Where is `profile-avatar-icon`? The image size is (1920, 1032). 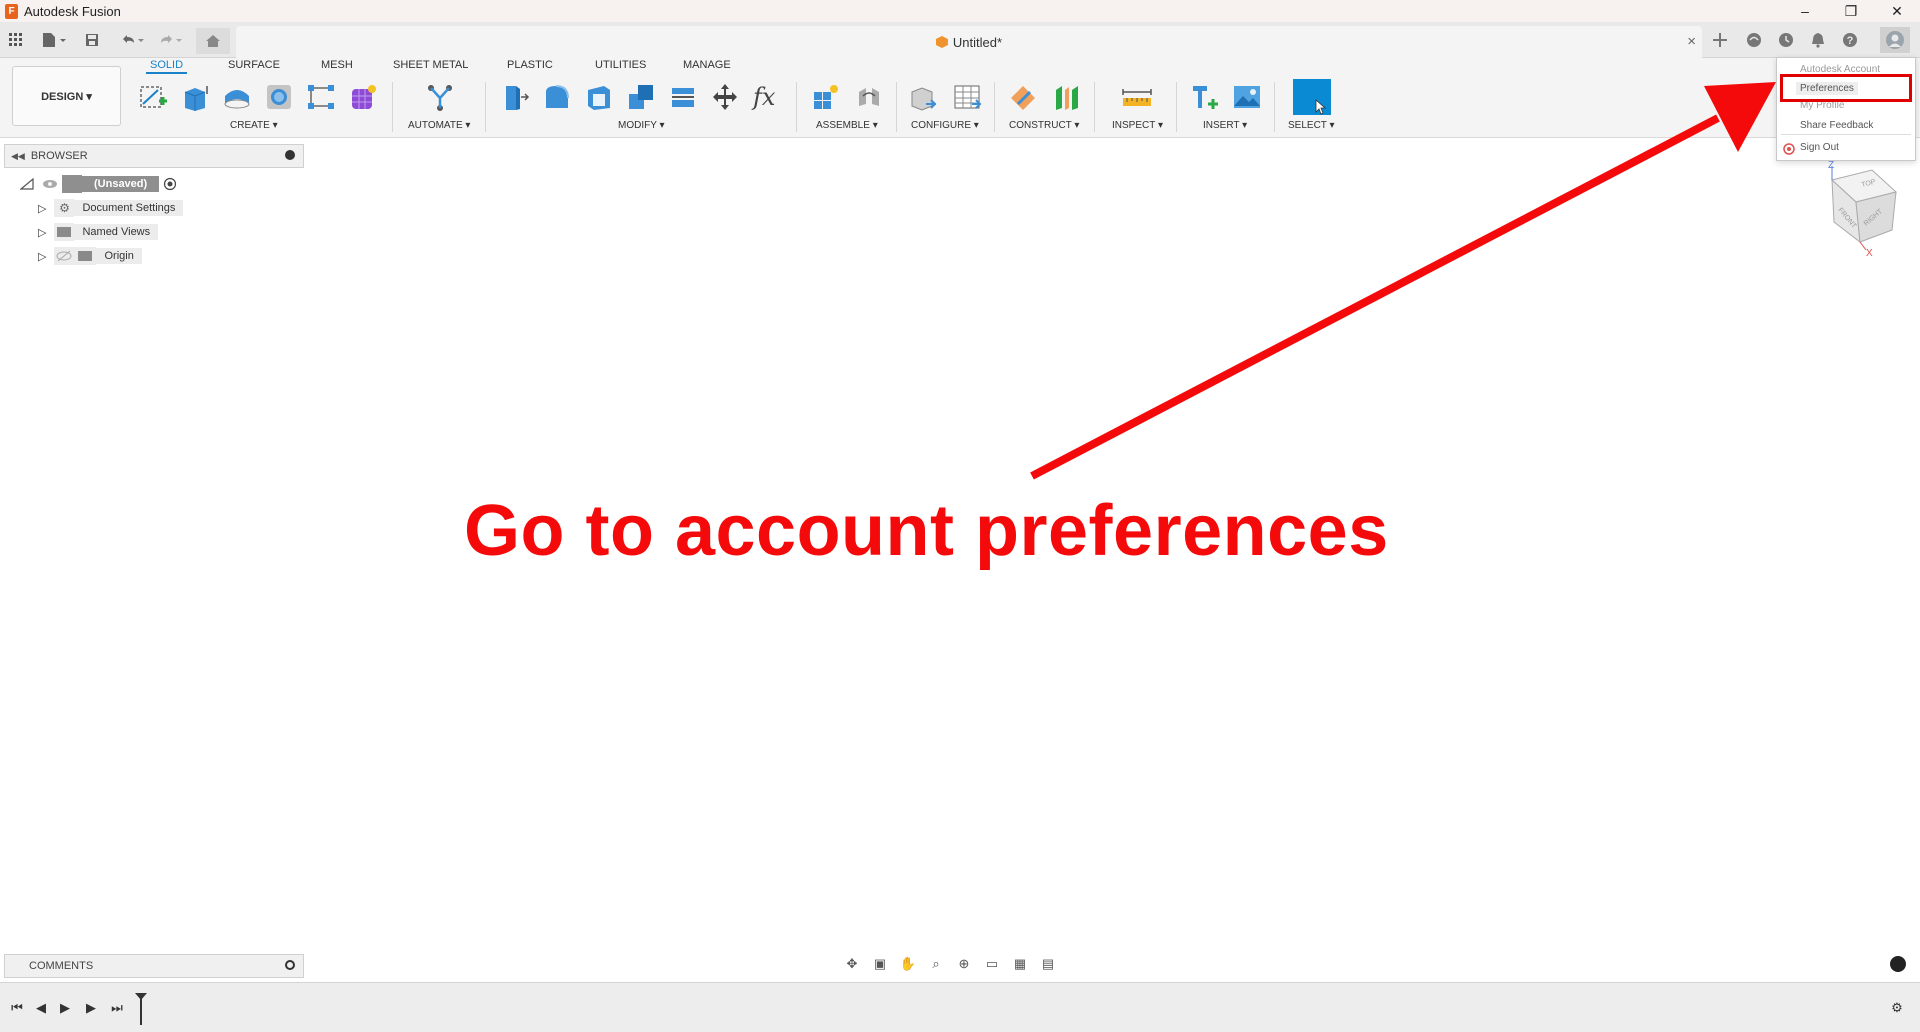
profile-avatar-icon is located at coordinates (1895, 40).